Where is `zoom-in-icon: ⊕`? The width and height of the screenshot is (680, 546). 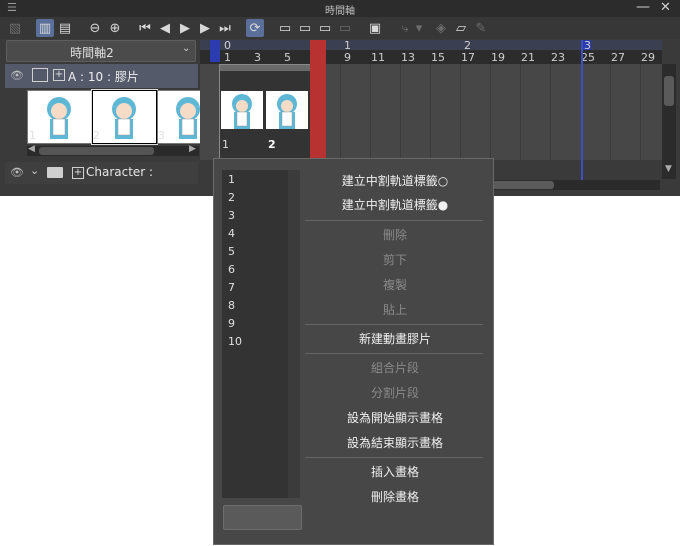 zoom-in-icon: ⊕ is located at coordinates (115, 28).